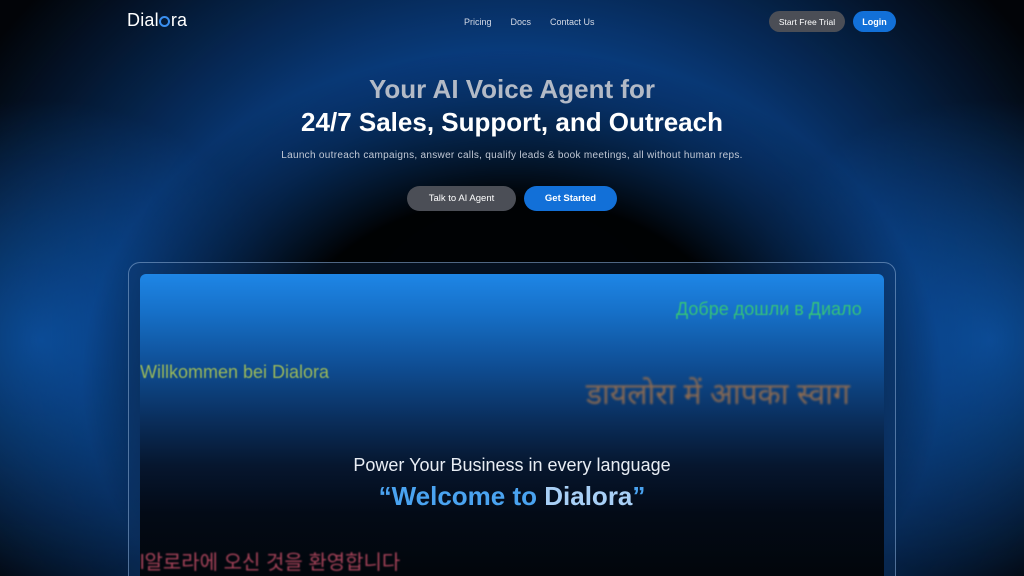 This screenshot has height=576, width=1024. What do you see at coordinates (874, 21) in the screenshot?
I see `login-button: Login` at bounding box center [874, 21].